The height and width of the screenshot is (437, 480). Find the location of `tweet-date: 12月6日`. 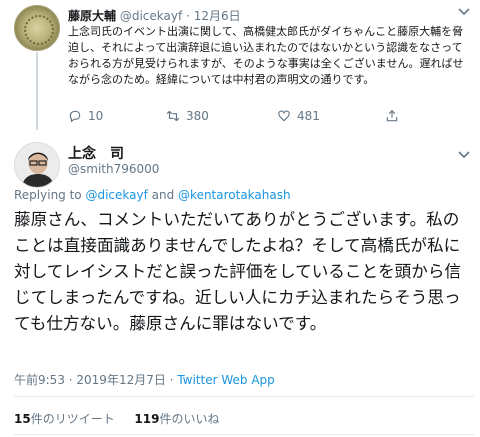

tweet-date: 12月6日 is located at coordinates (217, 16).